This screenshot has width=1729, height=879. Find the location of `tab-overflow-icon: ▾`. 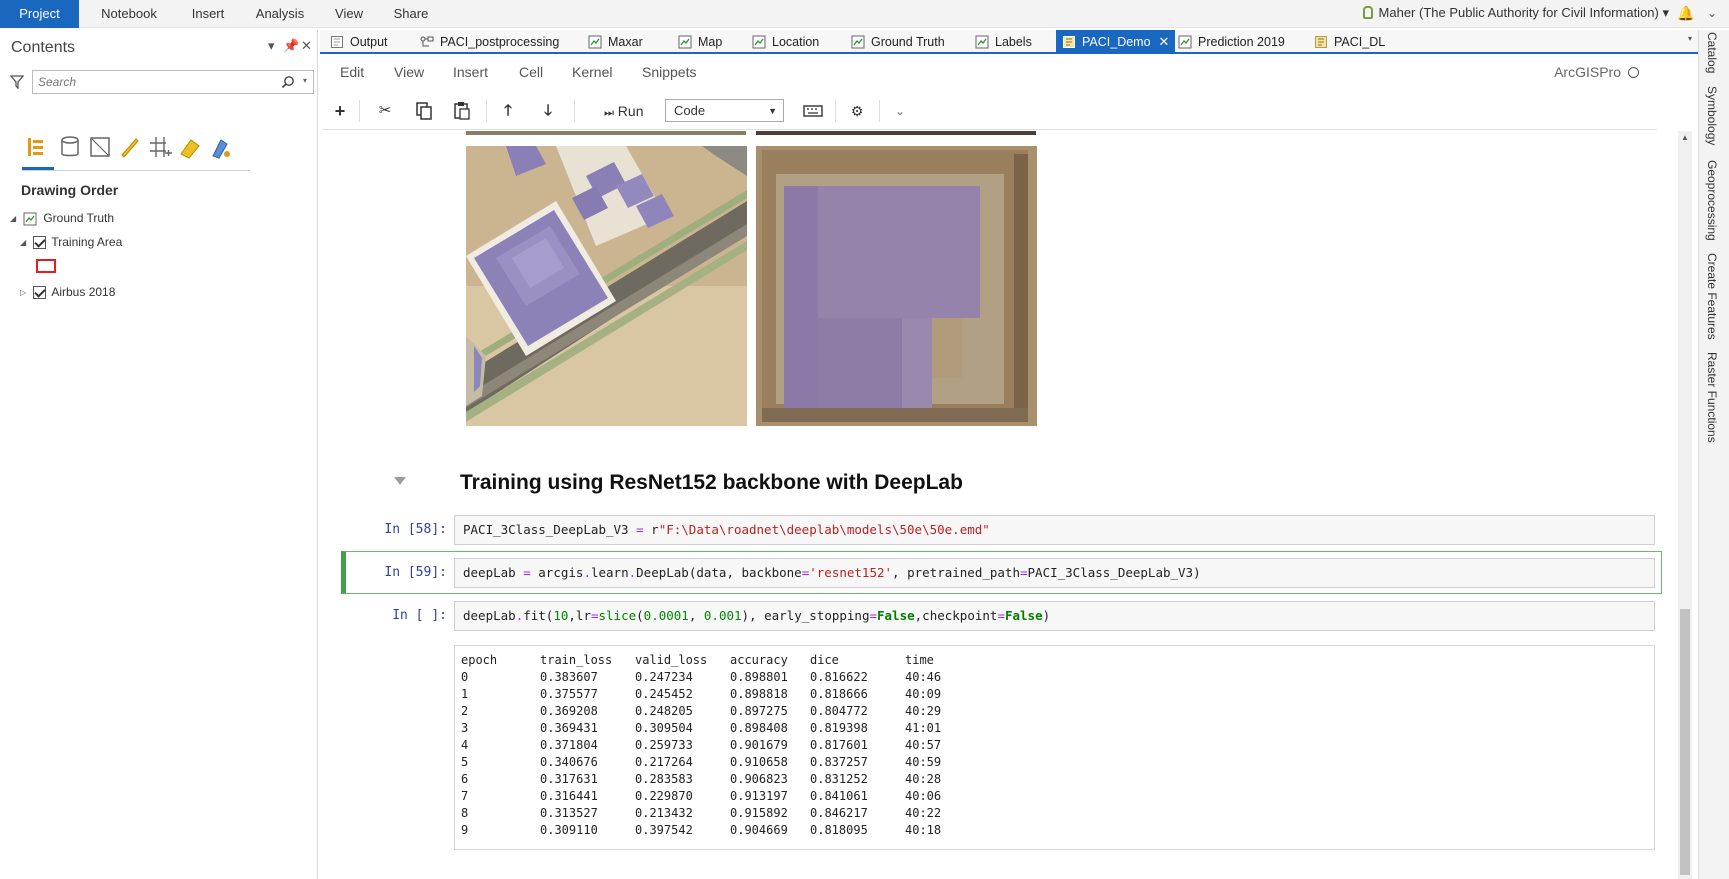

tab-overflow-icon: ▾ is located at coordinates (1690, 38).